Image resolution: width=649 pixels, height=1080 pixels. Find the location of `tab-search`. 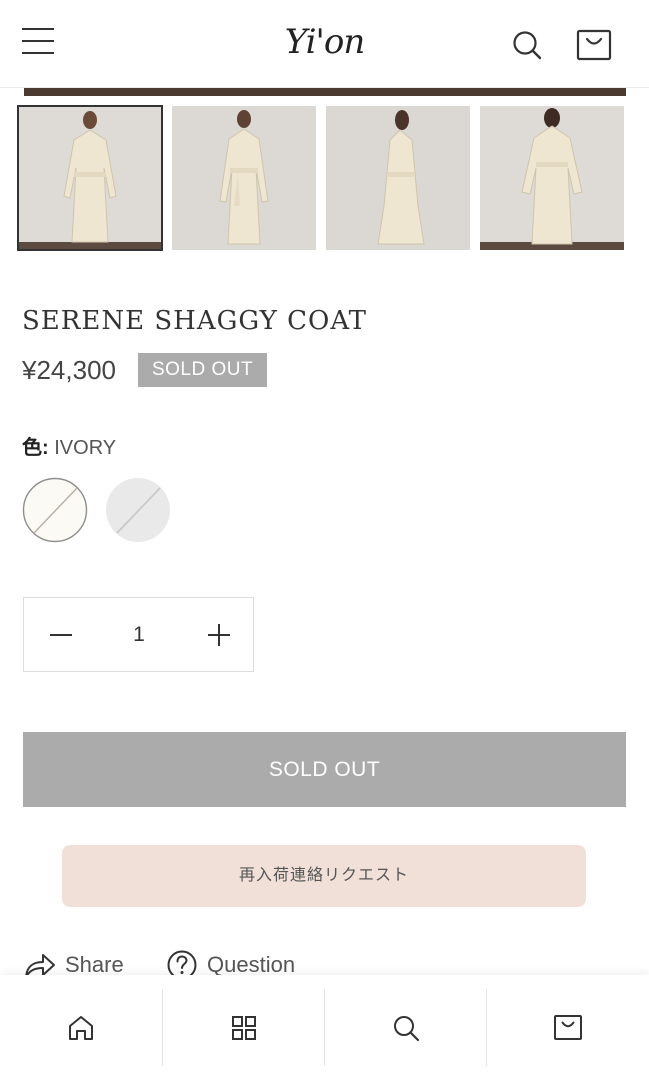

tab-search is located at coordinates (405, 1027).